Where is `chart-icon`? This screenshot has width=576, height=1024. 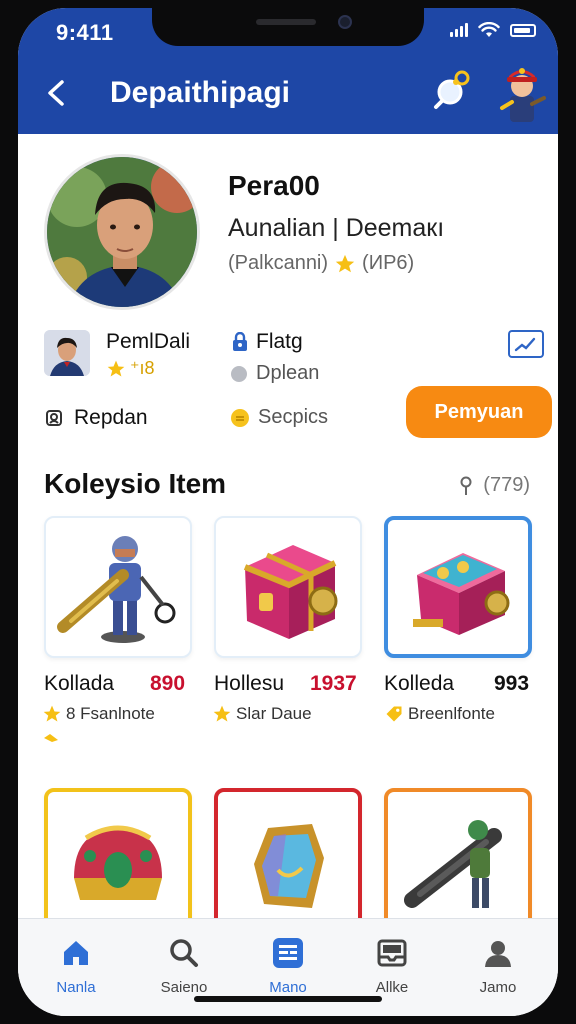
chart-icon is located at coordinates (525, 344).